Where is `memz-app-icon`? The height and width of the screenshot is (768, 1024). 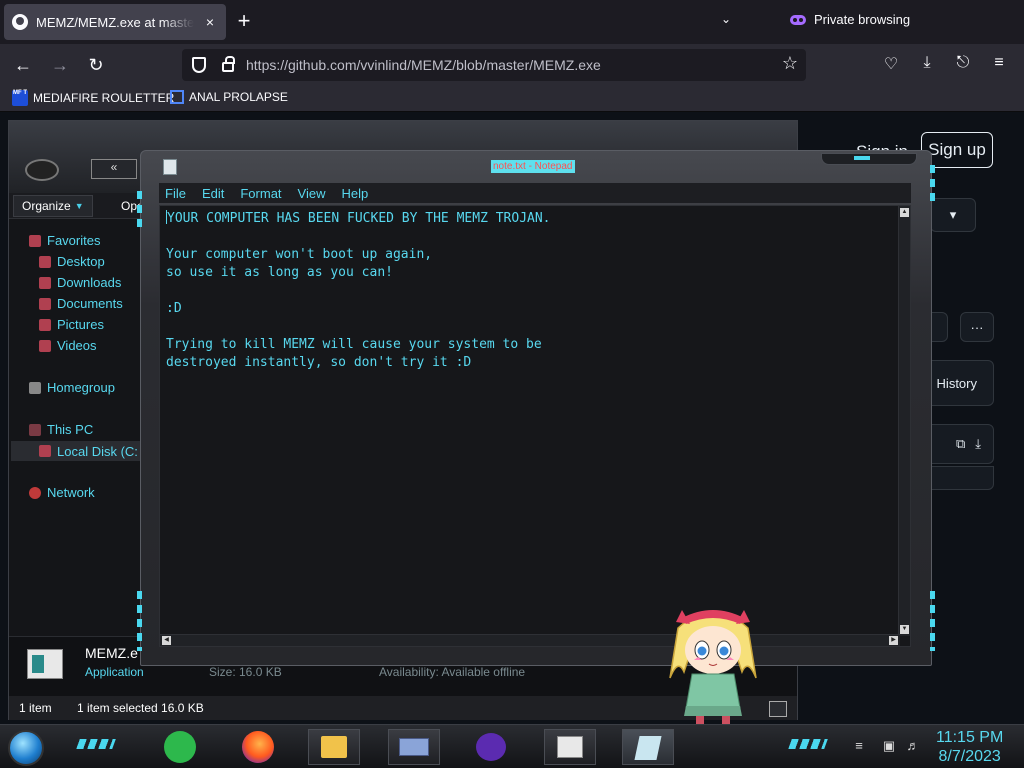 memz-app-icon is located at coordinates (570, 747).